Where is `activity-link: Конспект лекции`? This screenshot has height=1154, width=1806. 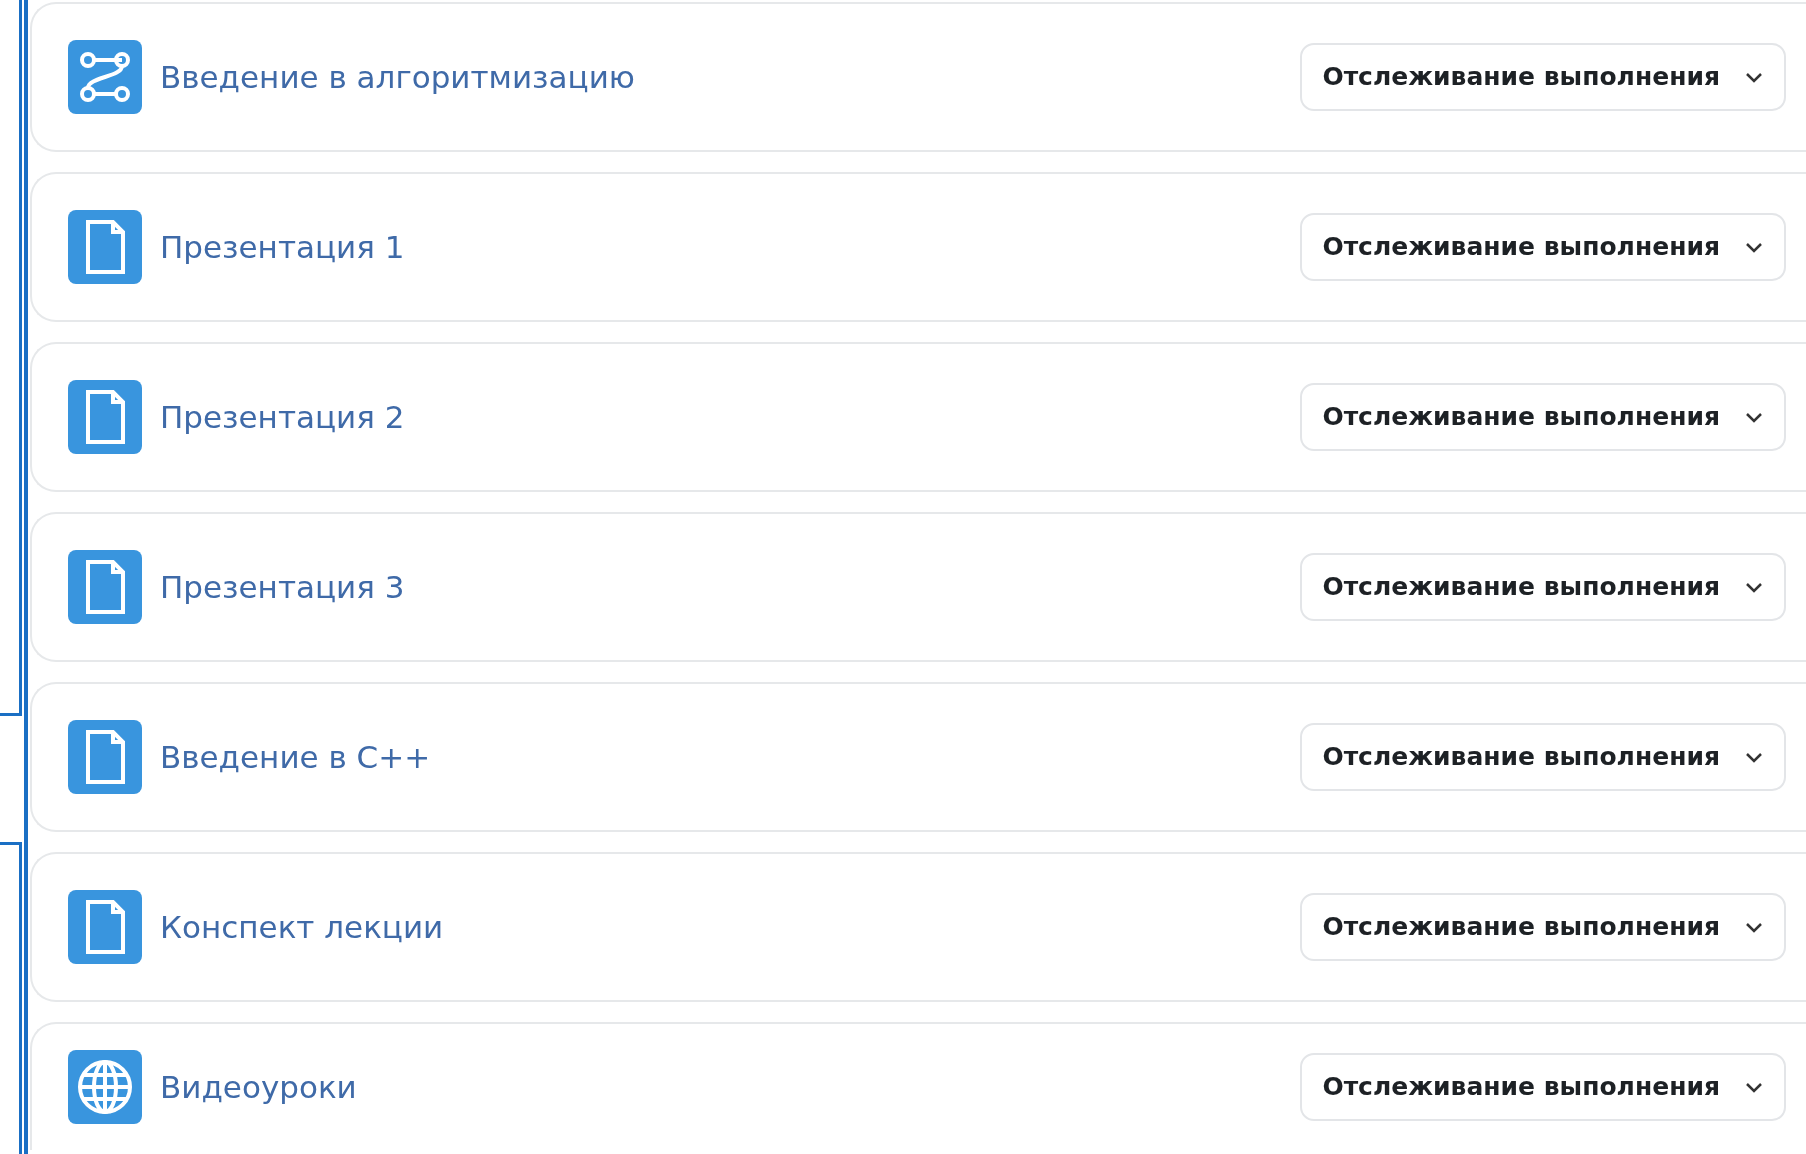 activity-link: Конспект лекции is located at coordinates (302, 927).